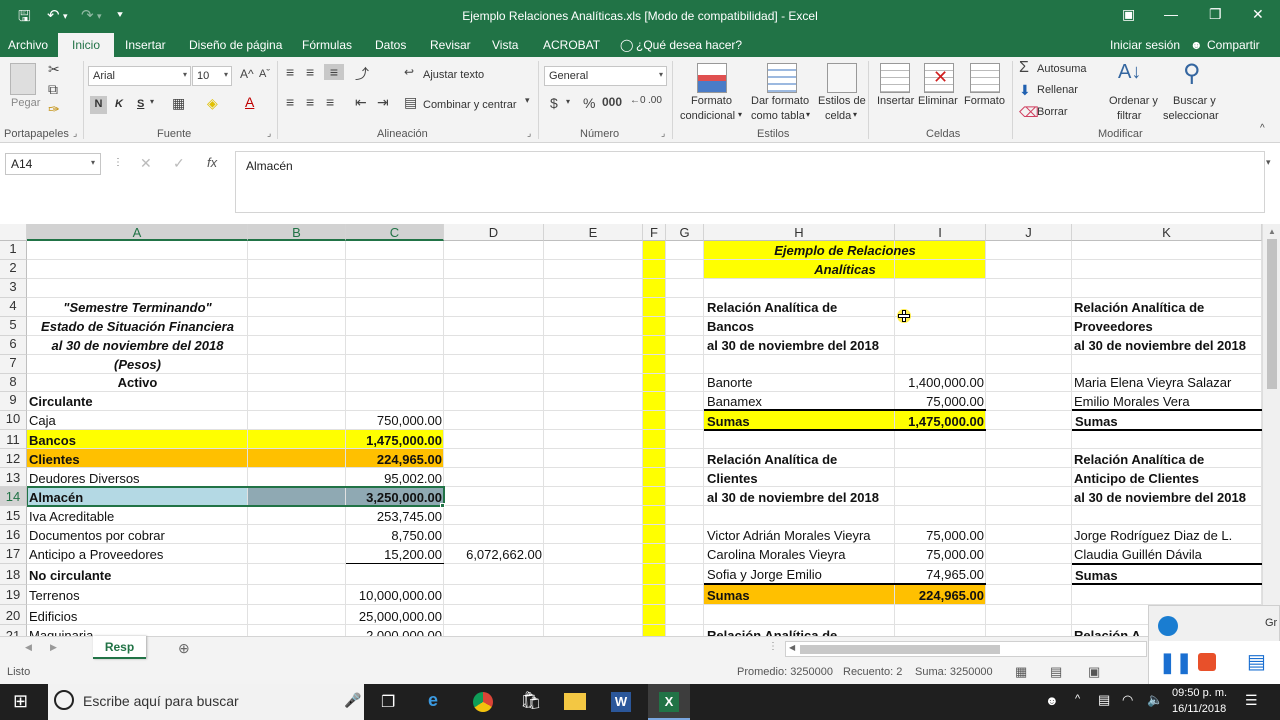 The image size is (1280, 720). What do you see at coordinates (395, 631) in the screenshot?
I see `cell-c21: 2,000,000.00` at bounding box center [395, 631].